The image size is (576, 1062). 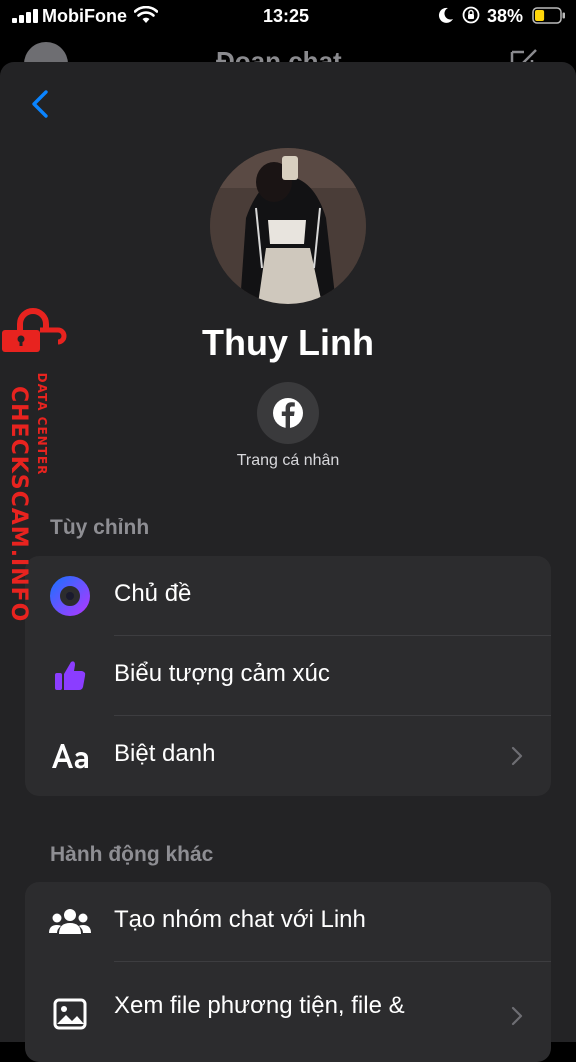 I want to click on facebook-icon, so click(x=288, y=413).